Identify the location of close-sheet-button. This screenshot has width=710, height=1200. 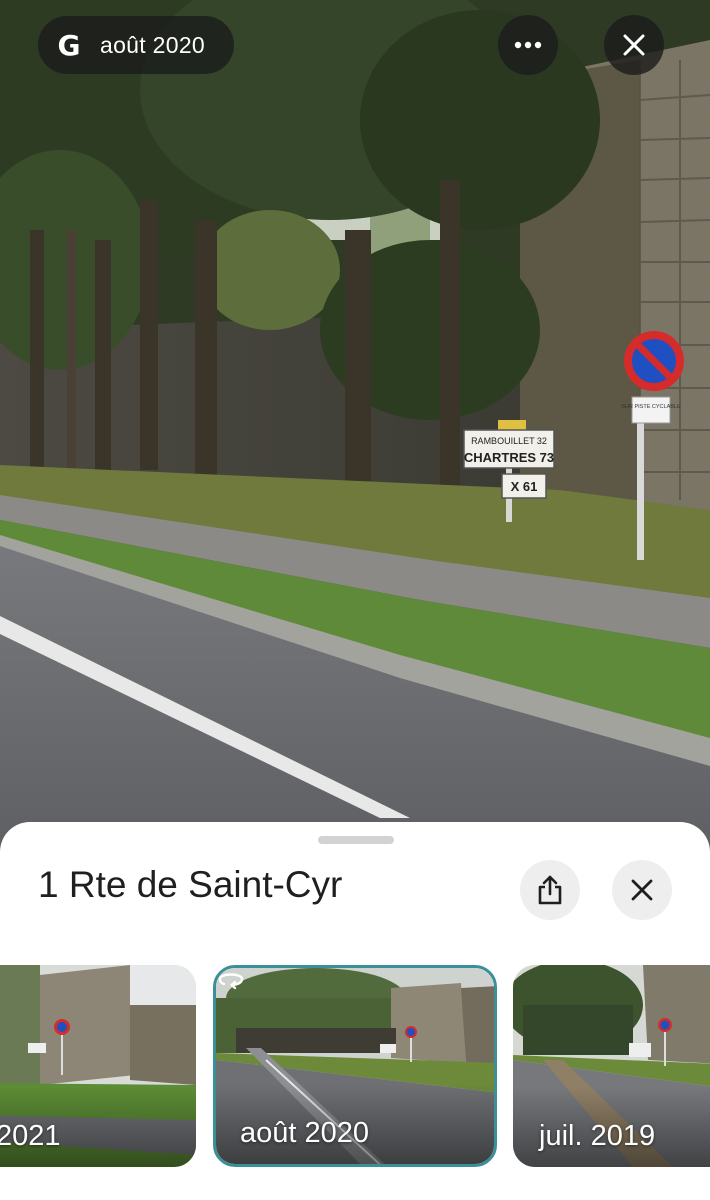
(642, 890).